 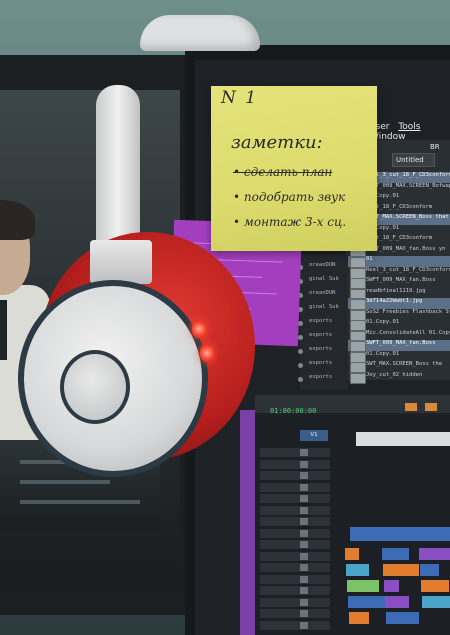 What do you see at coordinates (283, 172) in the screenshot?
I see `note-item: • сделать план` at bounding box center [283, 172].